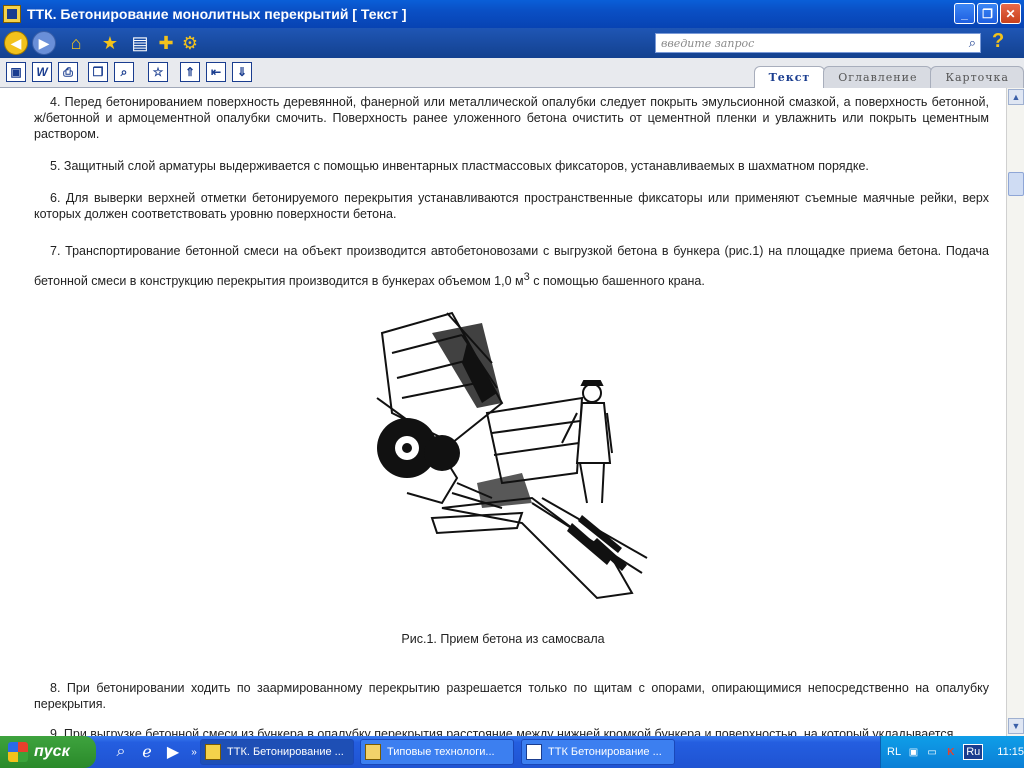 The image size is (1024, 768). Describe the element at coordinates (964, 13) in the screenshot. I see `minimize-button: _` at that location.